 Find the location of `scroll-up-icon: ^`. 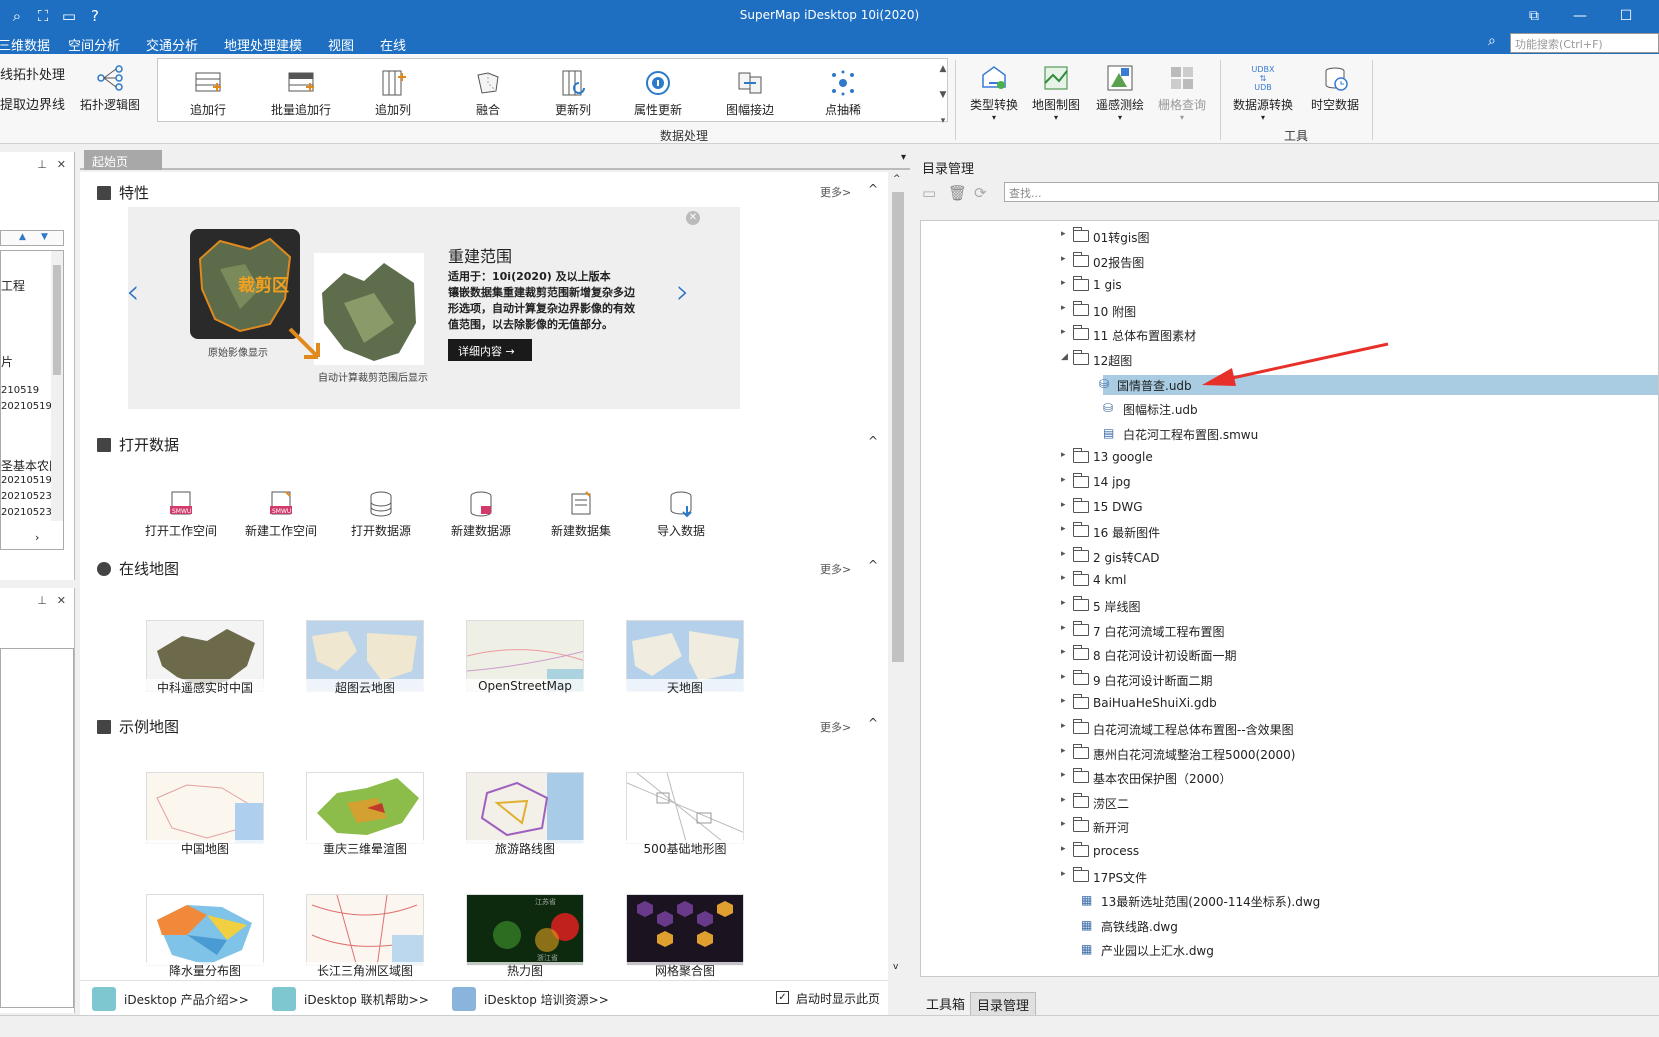

scroll-up-icon: ^ is located at coordinates (897, 179).